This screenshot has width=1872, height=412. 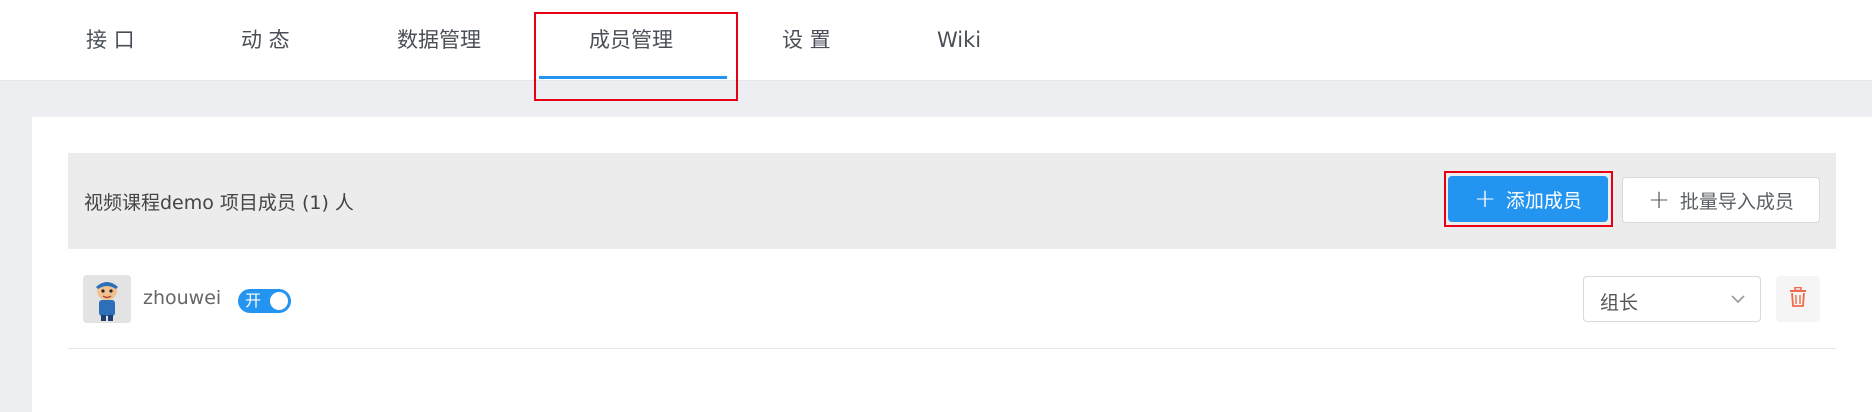 I want to click on member-name: zhouwei, so click(x=182, y=298).